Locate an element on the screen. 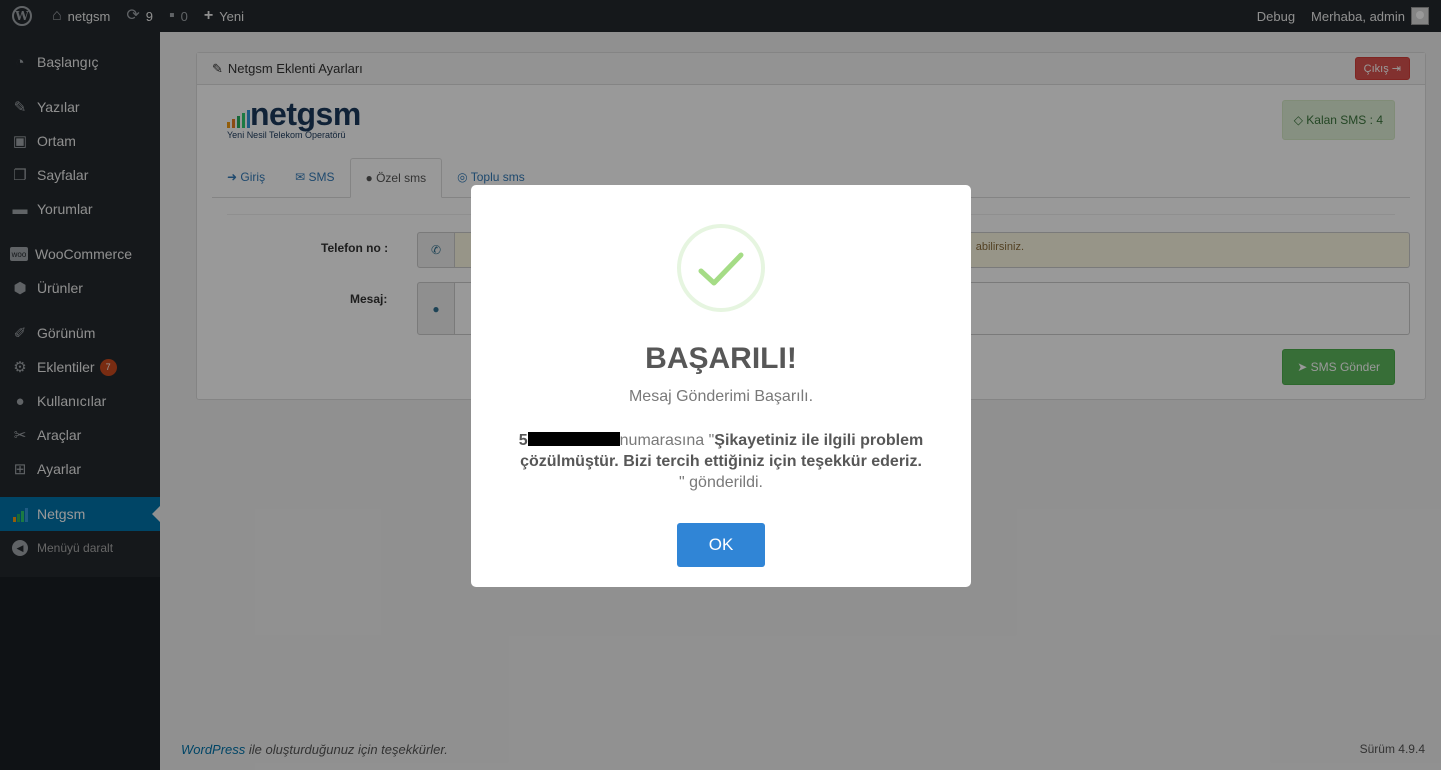 This screenshot has width=1441, height=770. numarasina-text: numarasına " is located at coordinates (667, 440).